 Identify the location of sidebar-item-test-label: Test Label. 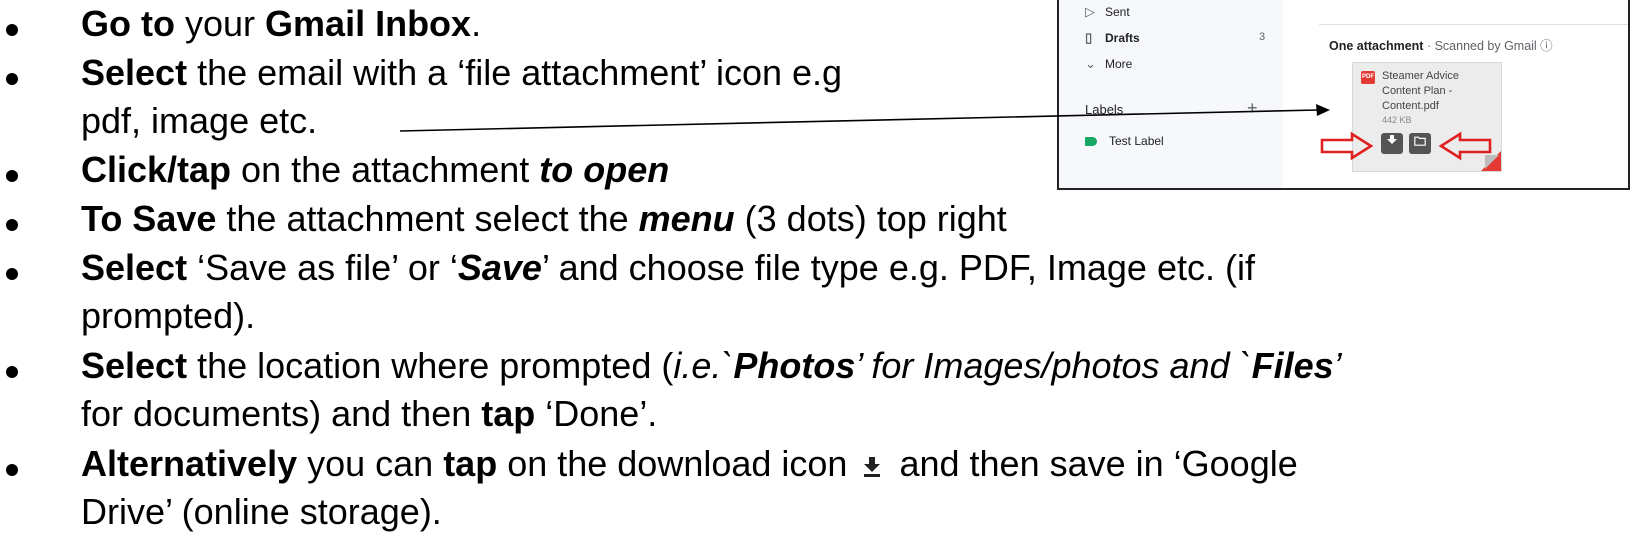
(1124, 141).